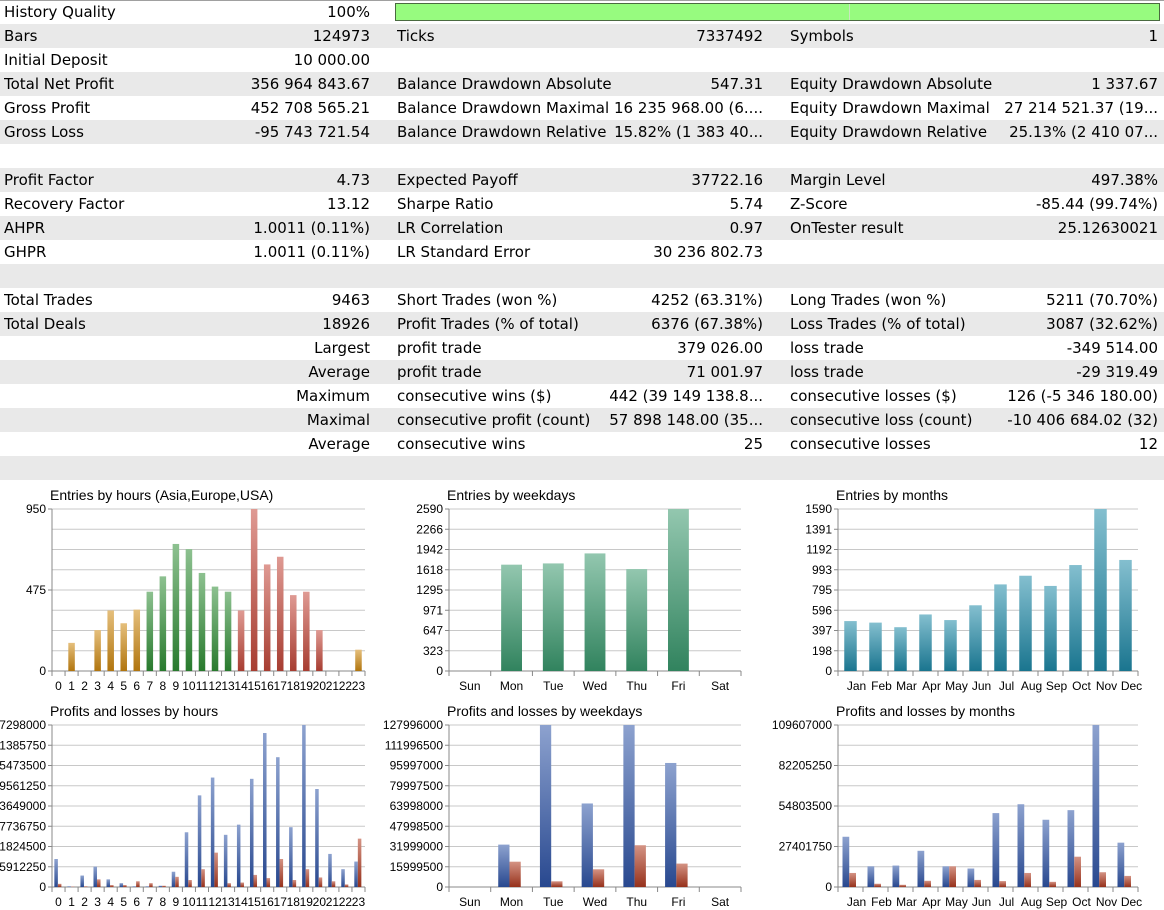  I want to click on x-tick-label: 6, so click(136, 902).